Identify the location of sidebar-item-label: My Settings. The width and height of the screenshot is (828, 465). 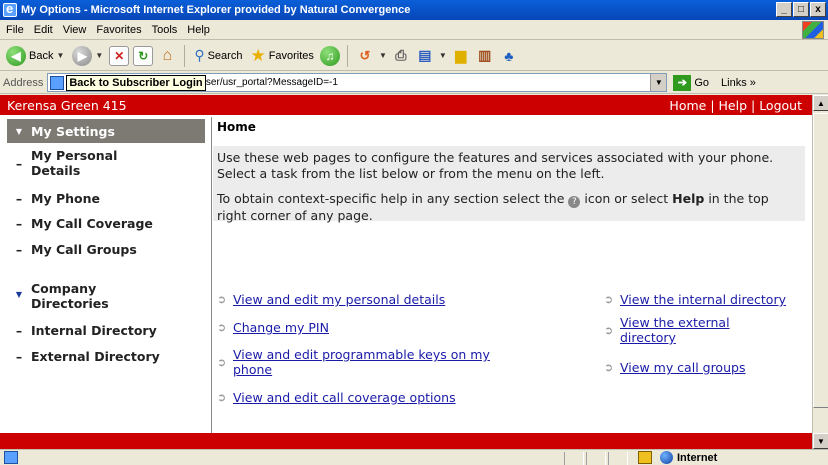
(73, 131).